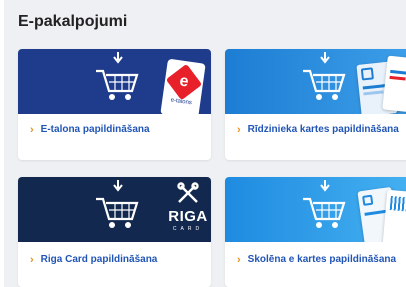  What do you see at coordinates (188, 229) in the screenshot?
I see `riga-card-logo-subtext: CARD` at bounding box center [188, 229].